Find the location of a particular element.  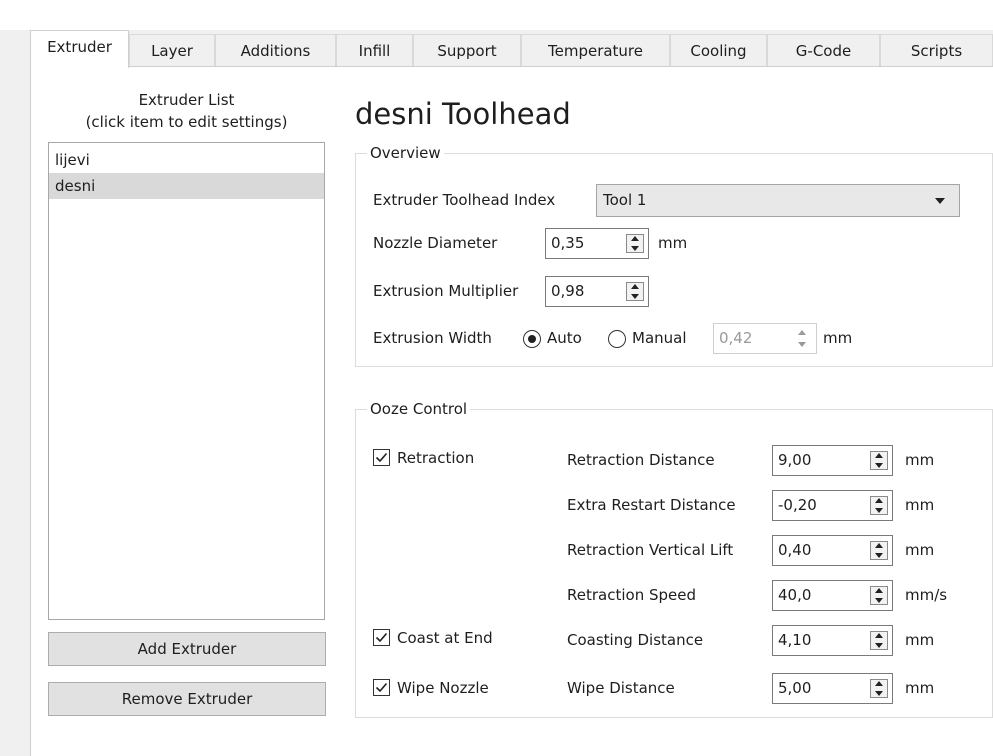

toolhead-title: desni Toolhead is located at coordinates (463, 114).